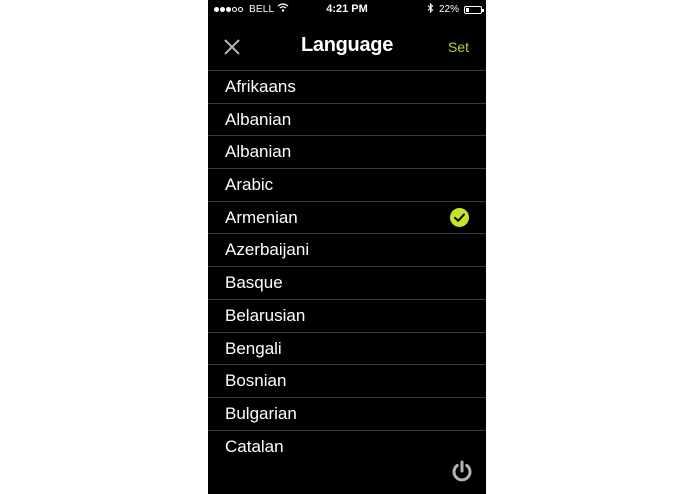 The width and height of the screenshot is (695, 494). What do you see at coordinates (347, 348) in the screenshot?
I see `language-item: Bengali` at bounding box center [347, 348].